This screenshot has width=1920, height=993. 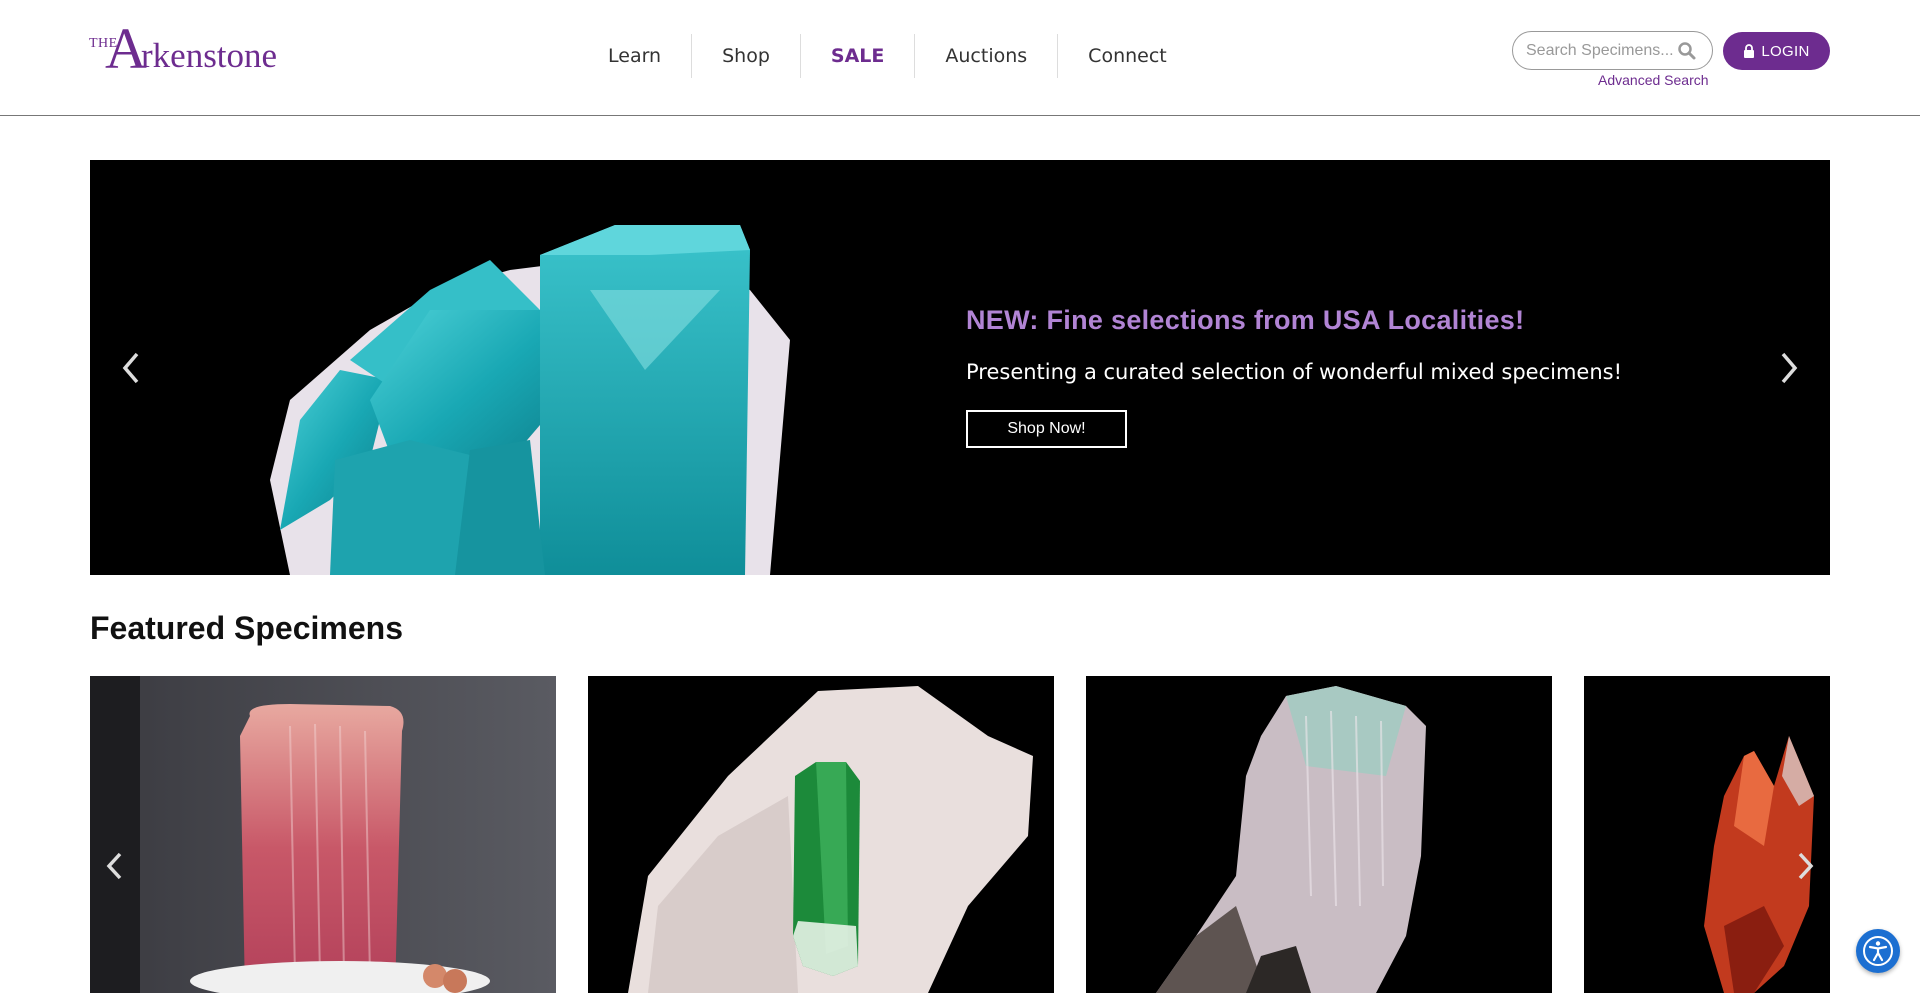 I want to click on lock-icon, so click(x=1749, y=51).